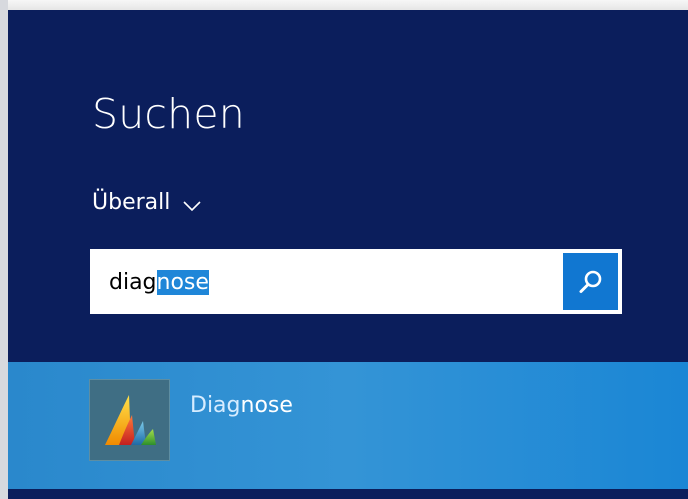 The height and width of the screenshot is (499, 688). I want to click on panel-title: Suchen, so click(168, 114).